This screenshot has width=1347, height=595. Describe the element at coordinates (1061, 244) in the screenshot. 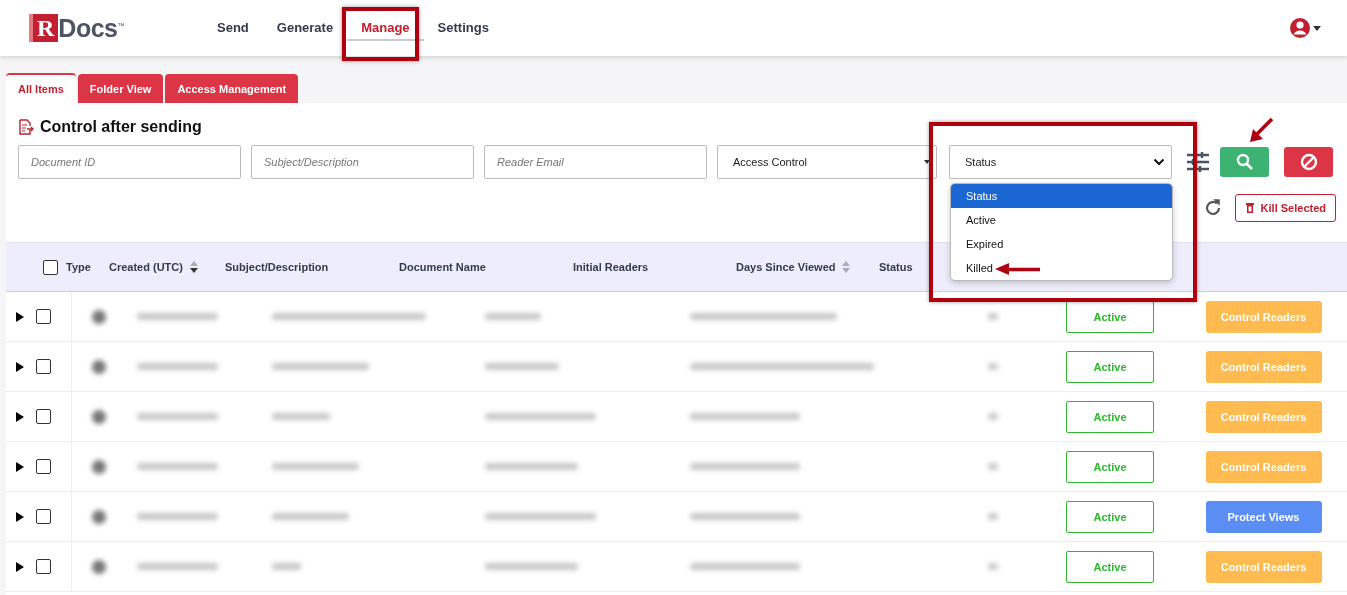

I see `dropdown-option: Expired` at that location.